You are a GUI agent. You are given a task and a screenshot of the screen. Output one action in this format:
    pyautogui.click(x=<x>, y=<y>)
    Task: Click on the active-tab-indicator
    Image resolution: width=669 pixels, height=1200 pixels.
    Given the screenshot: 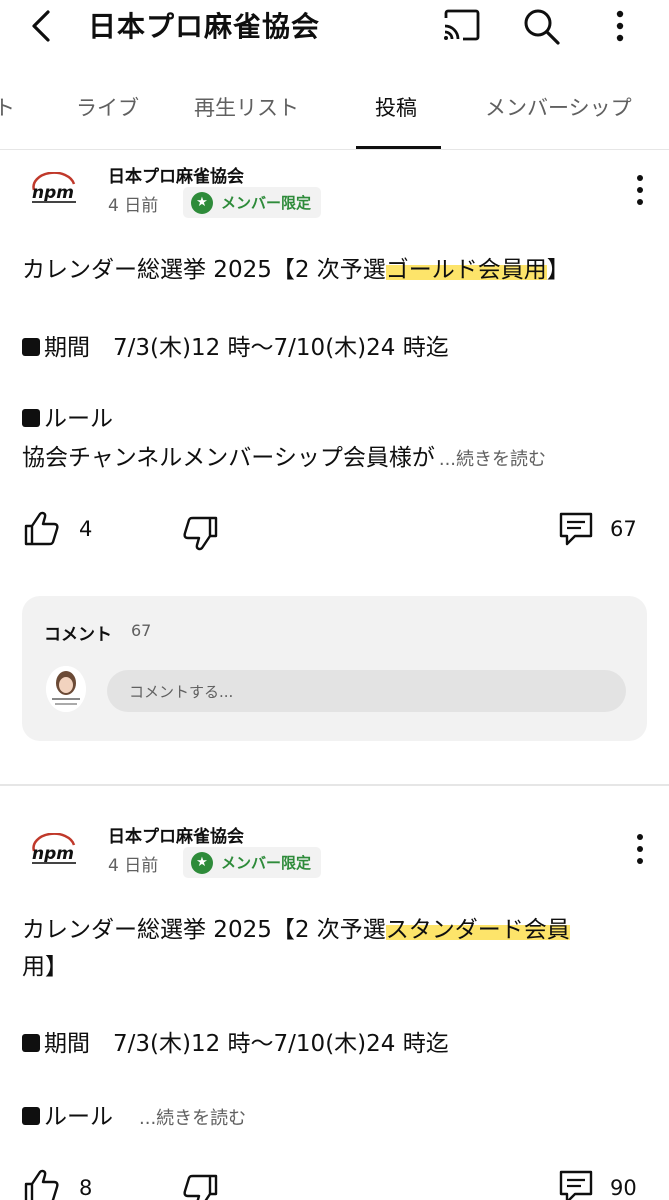 What is the action you would take?
    pyautogui.click(x=398, y=147)
    